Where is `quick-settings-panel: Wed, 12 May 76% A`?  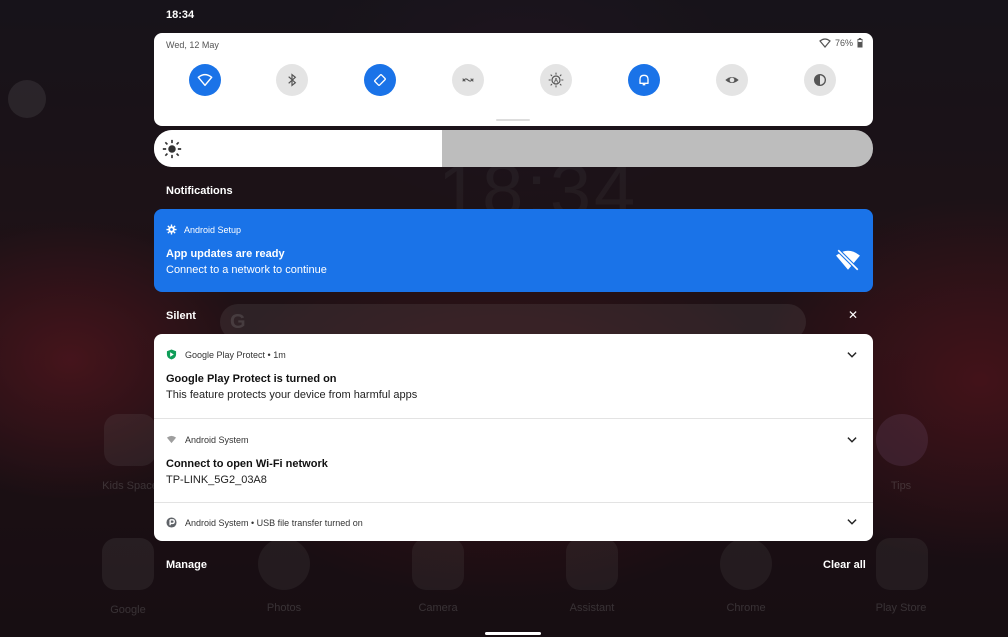 quick-settings-panel: Wed, 12 May 76% A is located at coordinates (513, 79).